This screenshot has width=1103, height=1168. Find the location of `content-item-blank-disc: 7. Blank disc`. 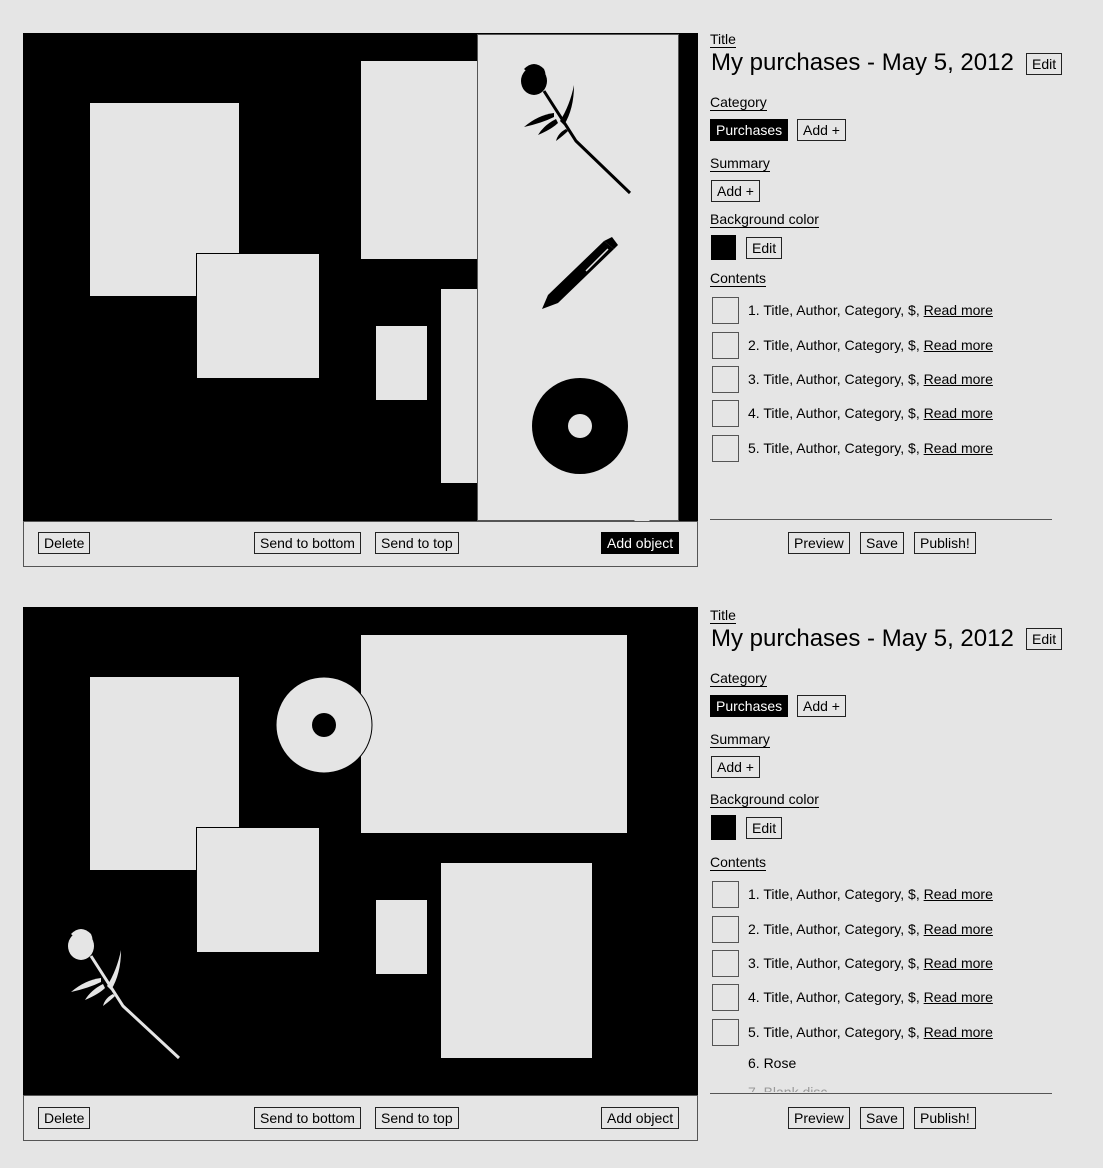

content-item-blank-disc: 7. Blank disc is located at coordinates (788, 1088).